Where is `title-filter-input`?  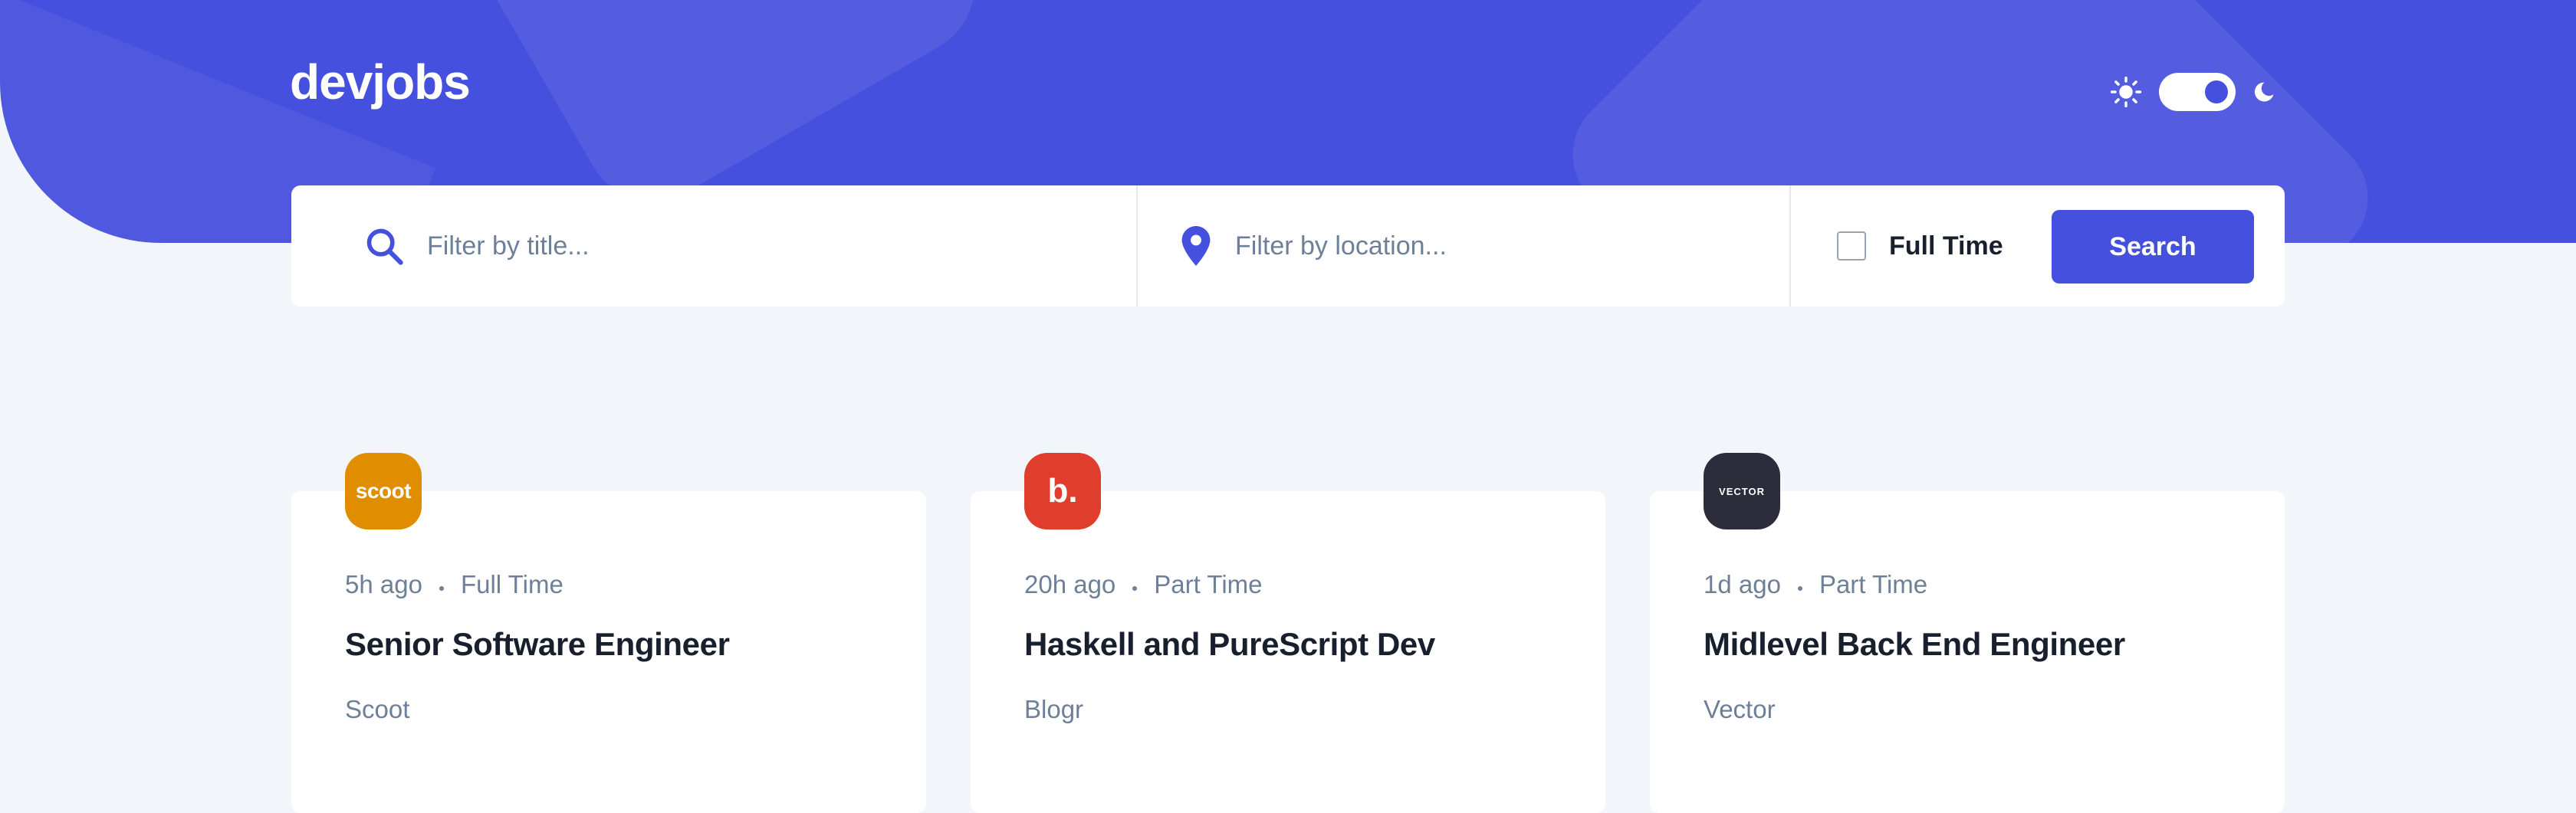
title-filter-input is located at coordinates (772, 246).